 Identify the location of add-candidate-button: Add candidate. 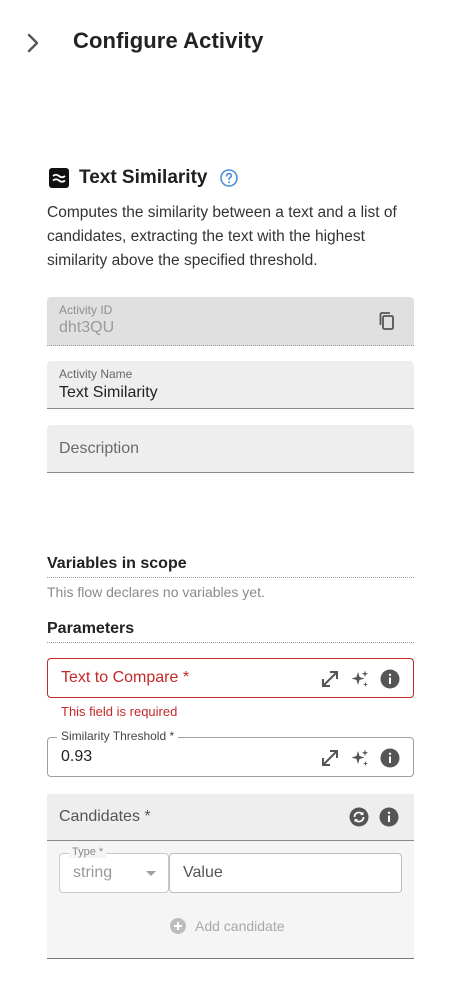
(227, 926).